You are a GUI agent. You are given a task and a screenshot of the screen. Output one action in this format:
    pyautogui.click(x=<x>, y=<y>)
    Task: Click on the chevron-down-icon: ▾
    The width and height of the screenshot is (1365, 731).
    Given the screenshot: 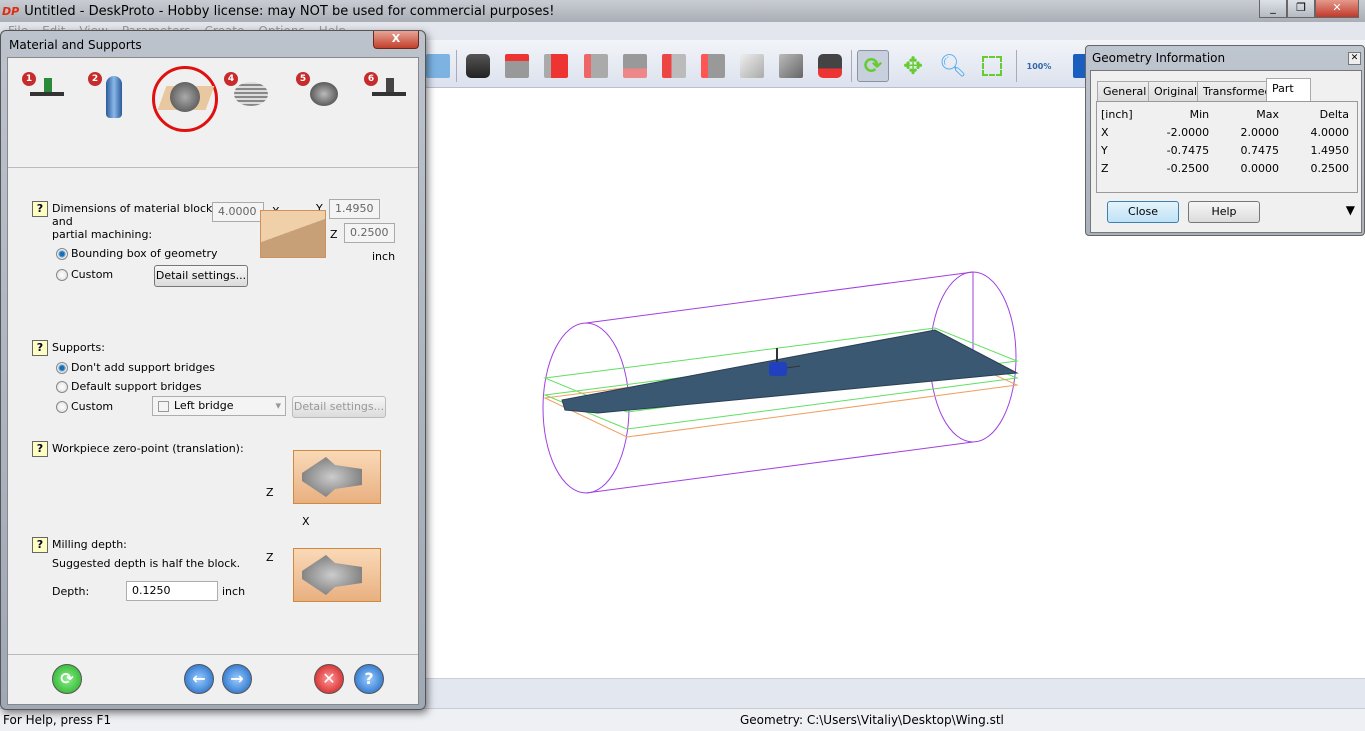 What is the action you would take?
    pyautogui.click(x=278, y=405)
    